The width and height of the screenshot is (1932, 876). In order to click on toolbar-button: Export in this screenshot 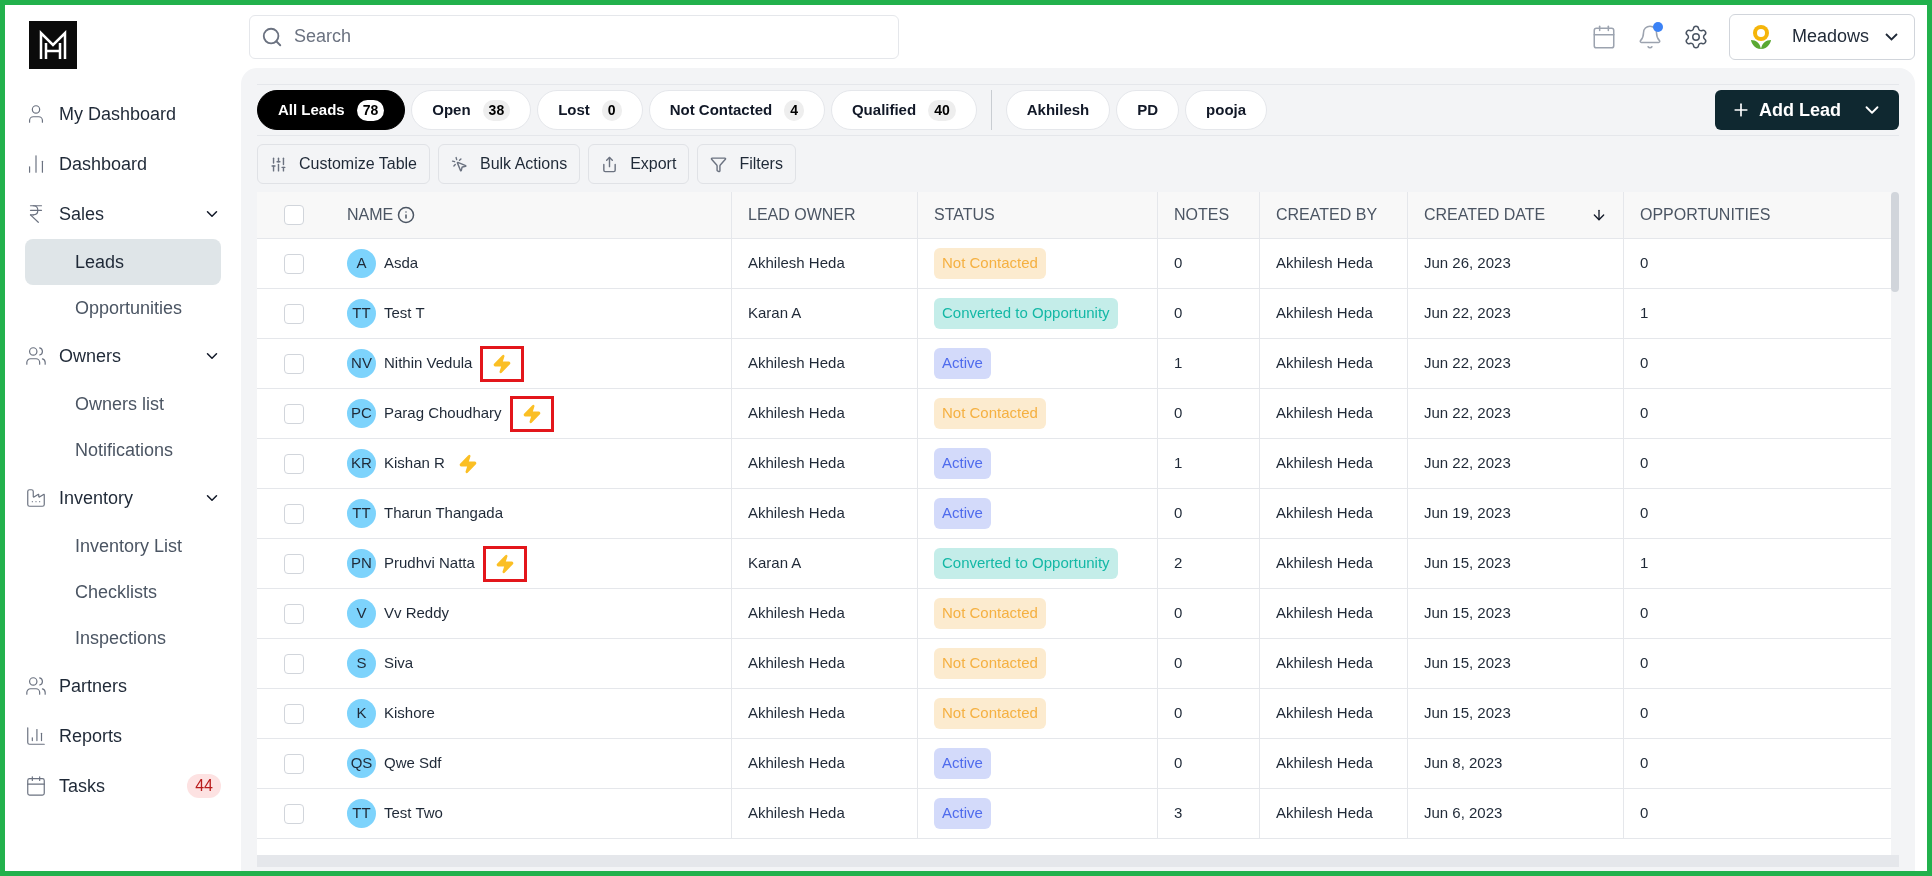, I will do `click(639, 164)`.